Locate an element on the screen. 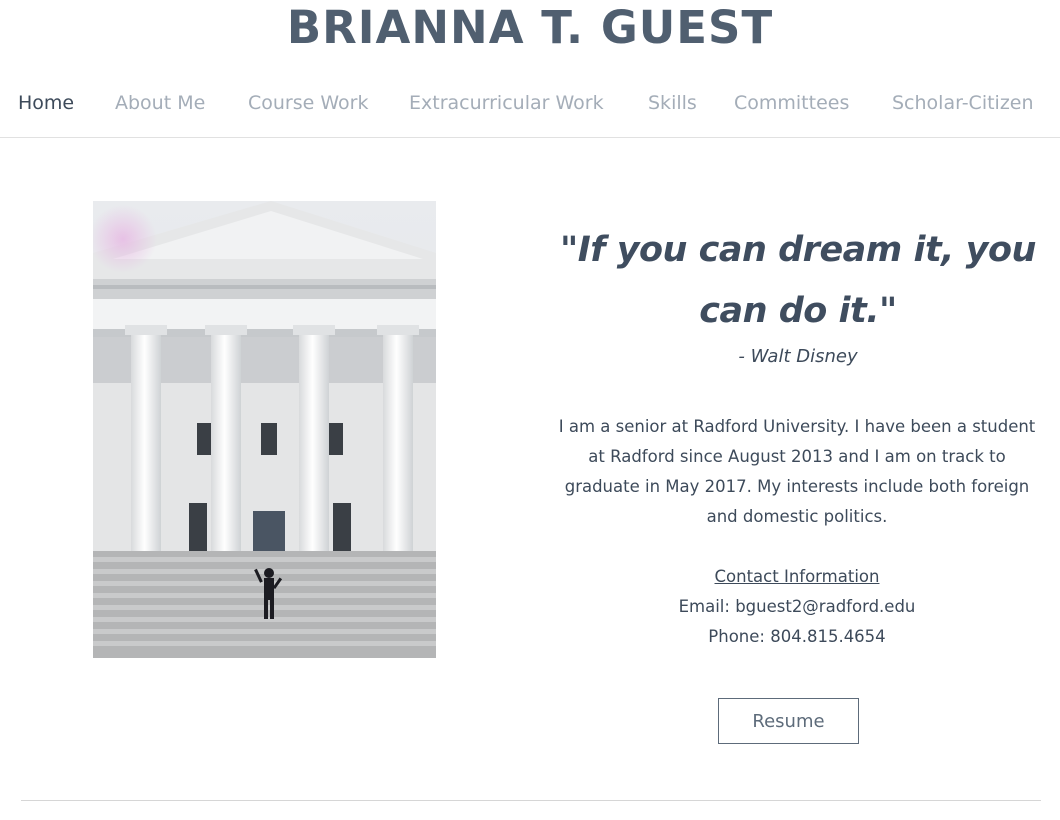 The image size is (1060, 820). contact-heading: Contact Information is located at coordinates (797, 576).